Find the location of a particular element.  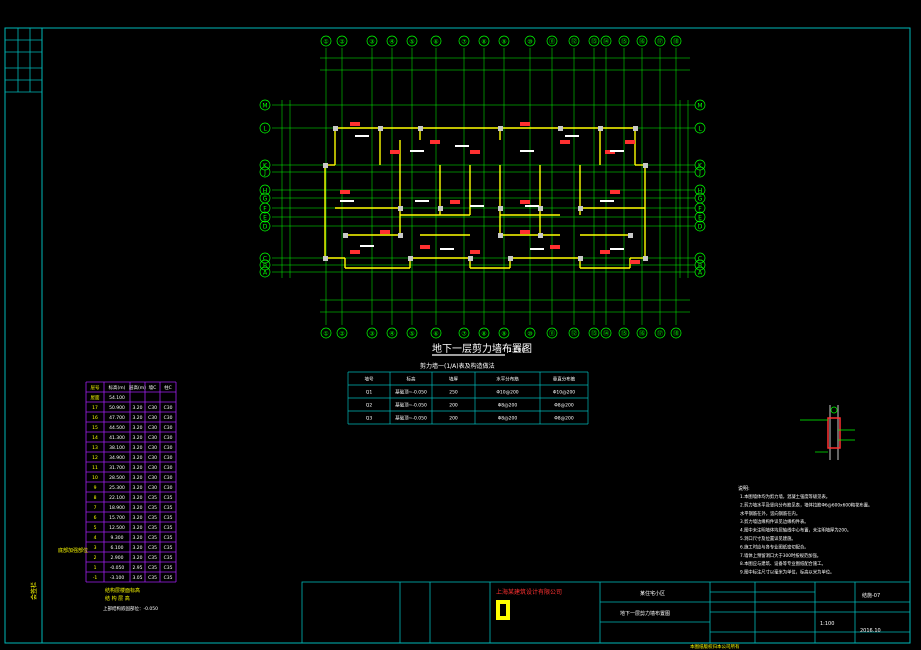

table-header-cell: 水平分布筋 is located at coordinates (507, 379).